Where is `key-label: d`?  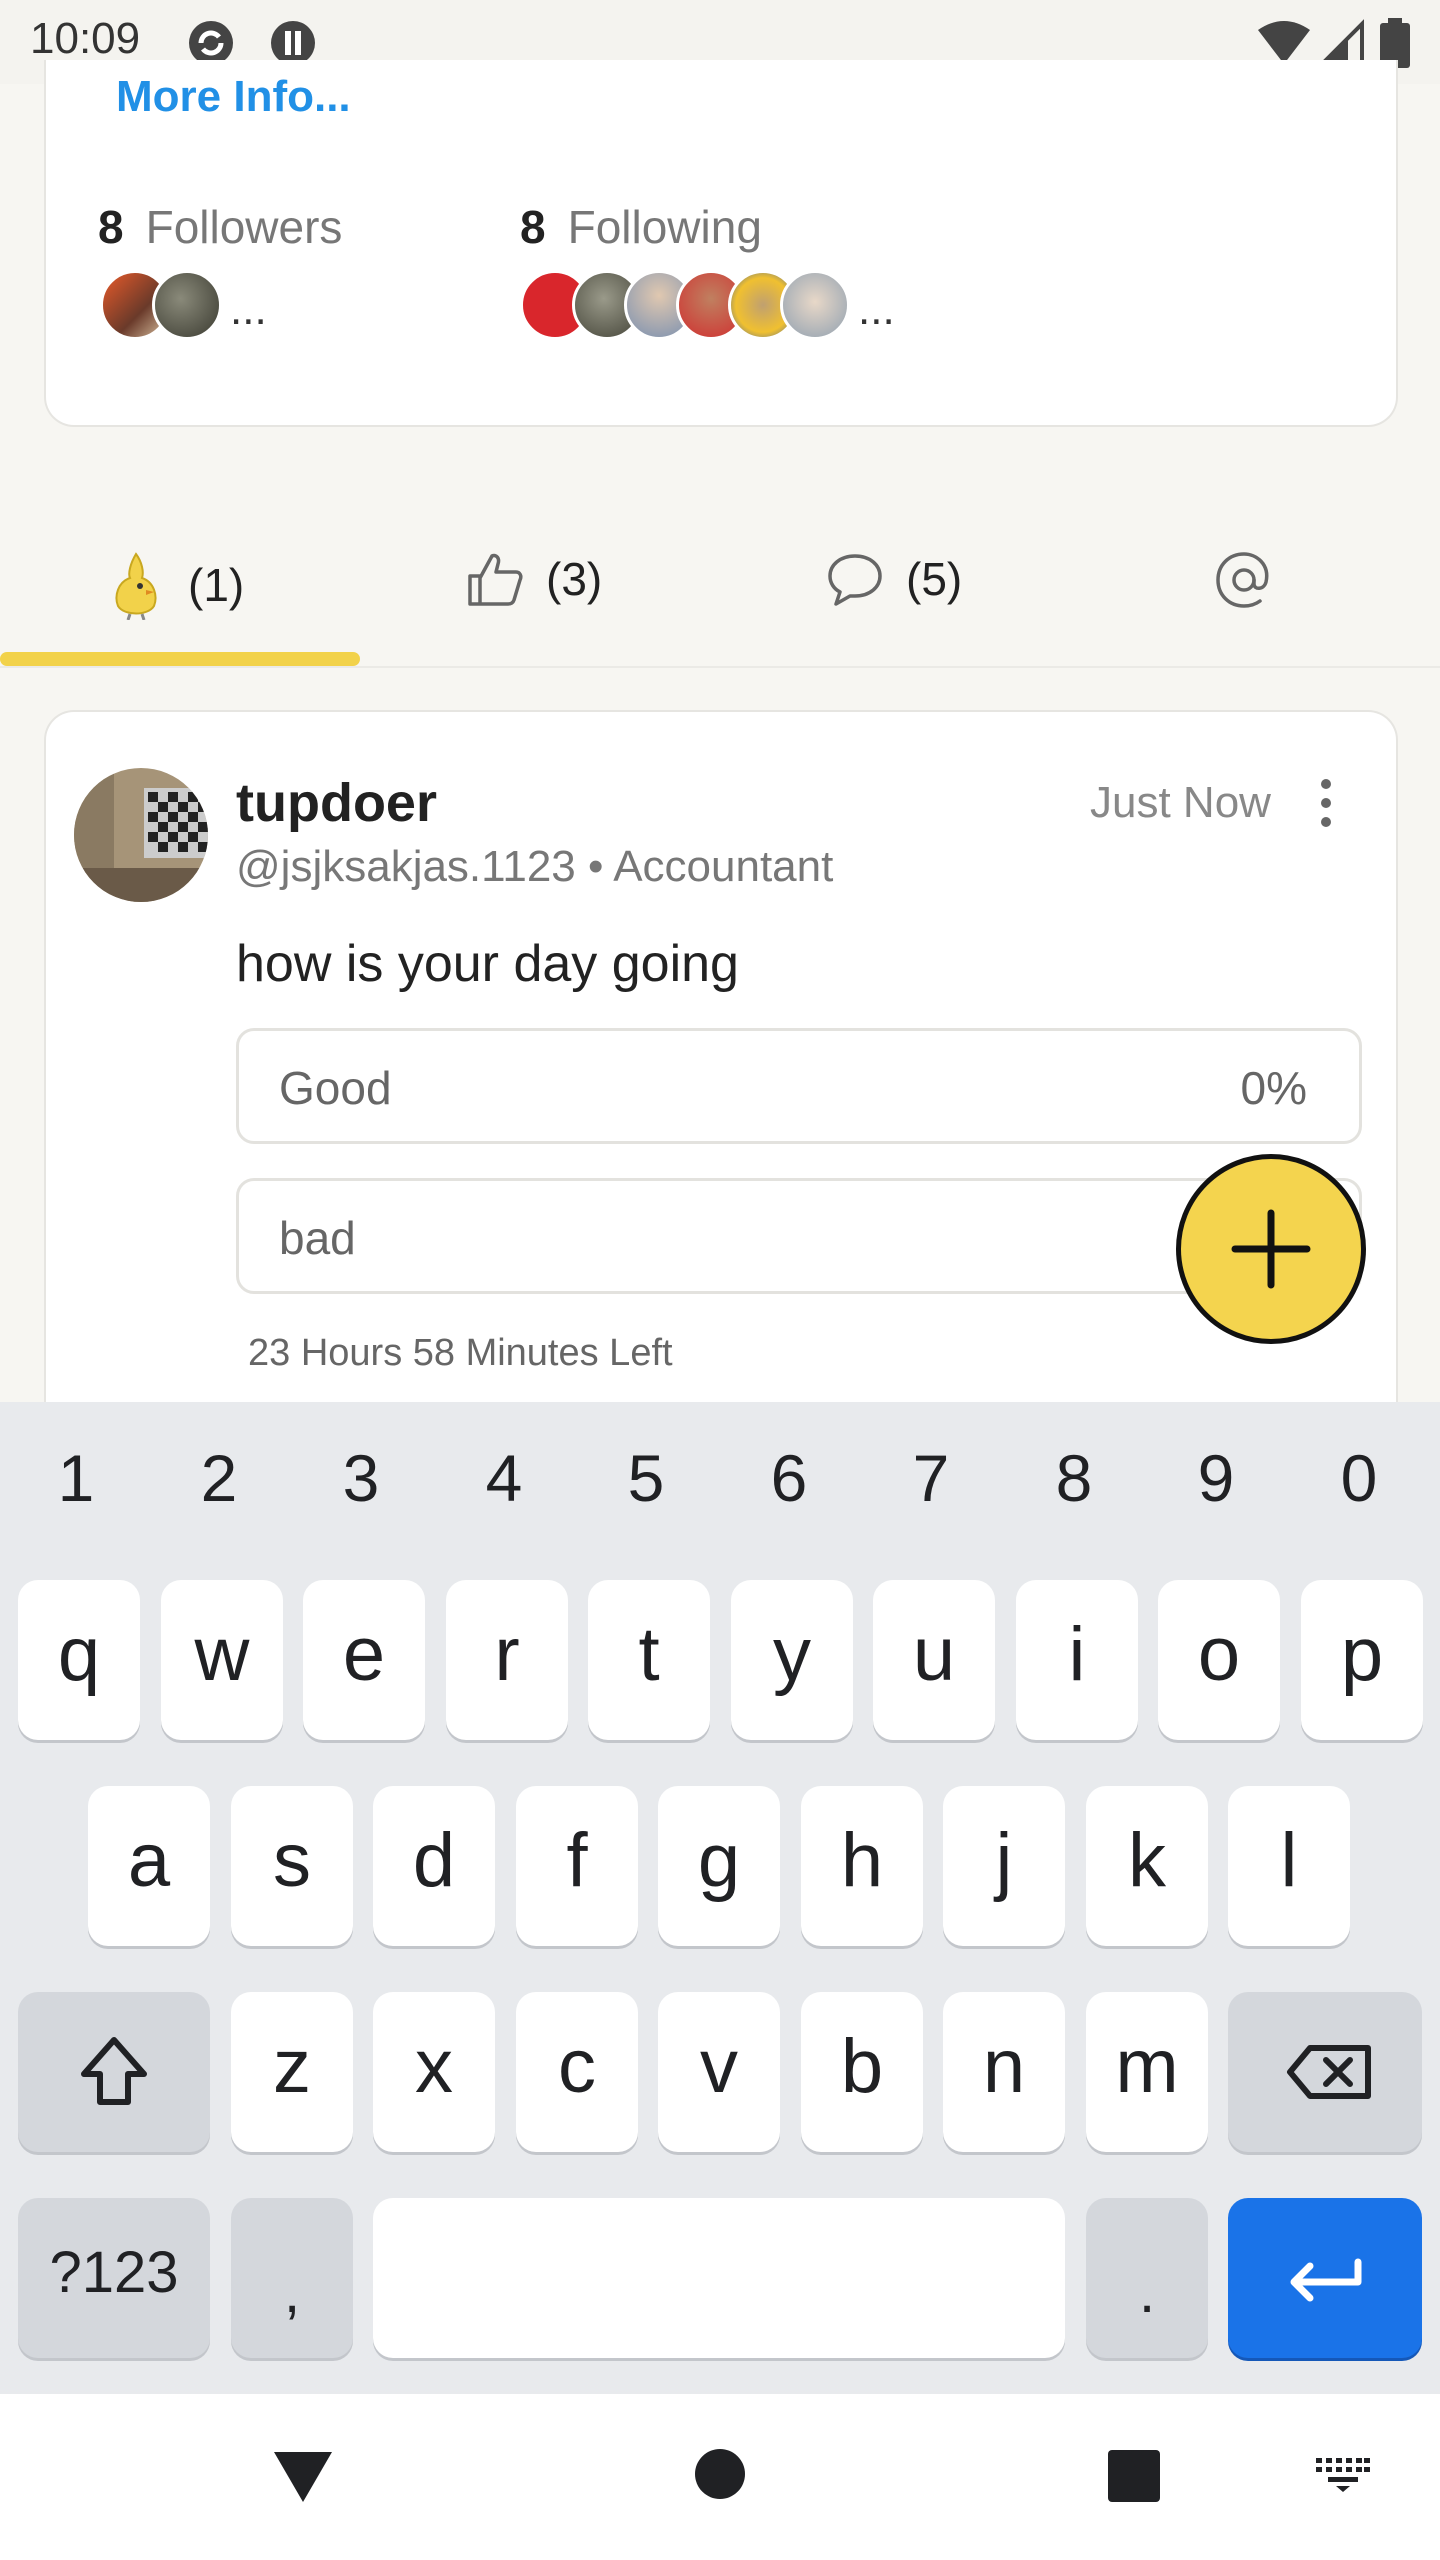
key-label: d is located at coordinates (434, 1860).